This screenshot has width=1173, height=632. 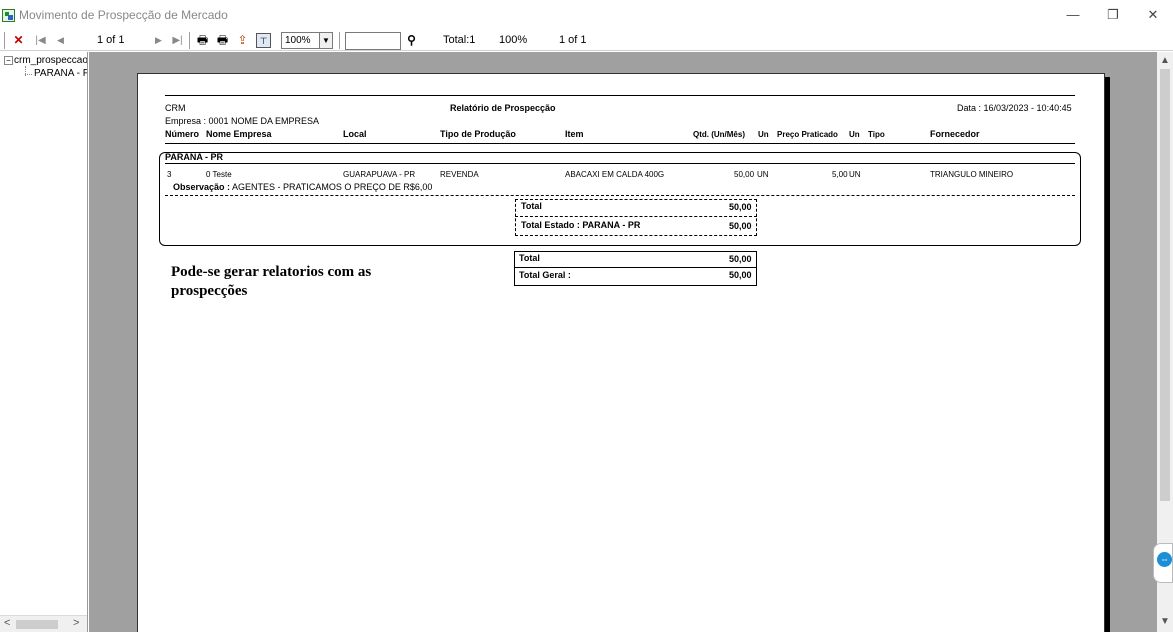 What do you see at coordinates (513, 40) in the screenshot?
I see `status-zoom: 100%` at bounding box center [513, 40].